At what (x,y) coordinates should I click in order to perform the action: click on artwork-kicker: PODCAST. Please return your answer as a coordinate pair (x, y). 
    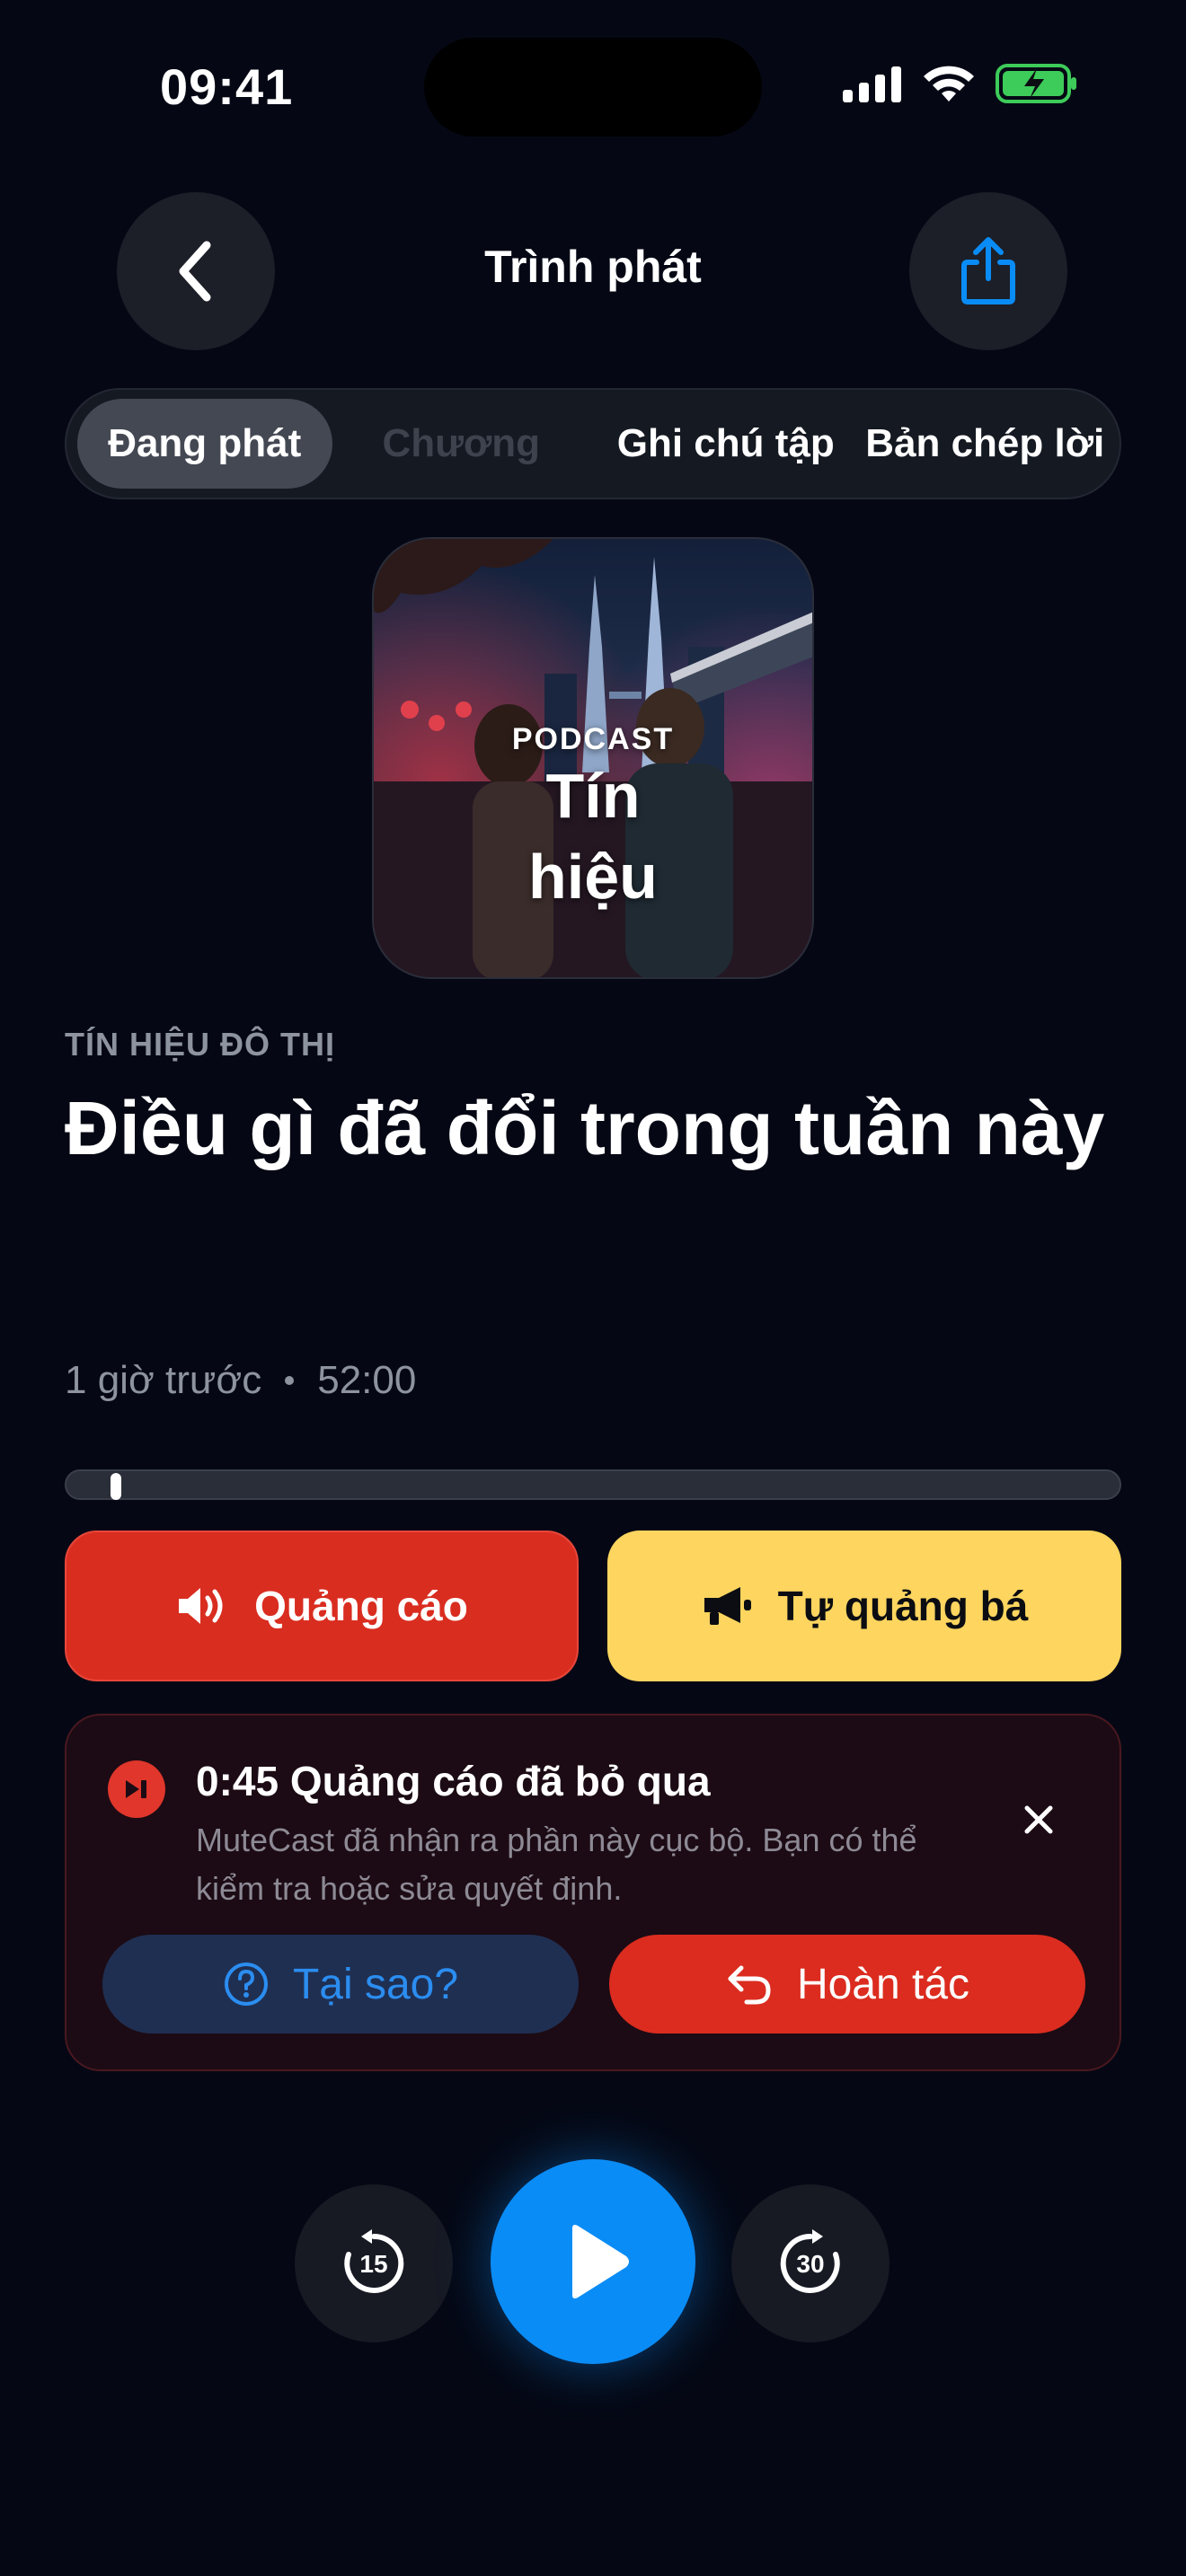
    Looking at the image, I should click on (593, 739).